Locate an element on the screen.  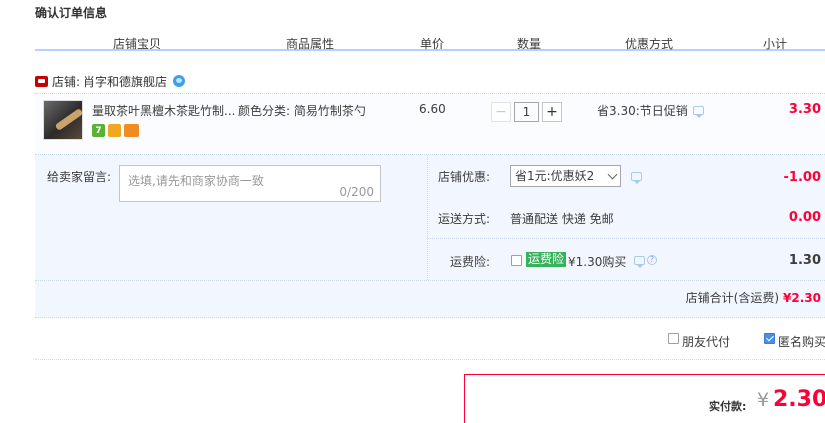
item-attribute: 颜色分类: 简易竹制茶勺 is located at coordinates (302, 111).